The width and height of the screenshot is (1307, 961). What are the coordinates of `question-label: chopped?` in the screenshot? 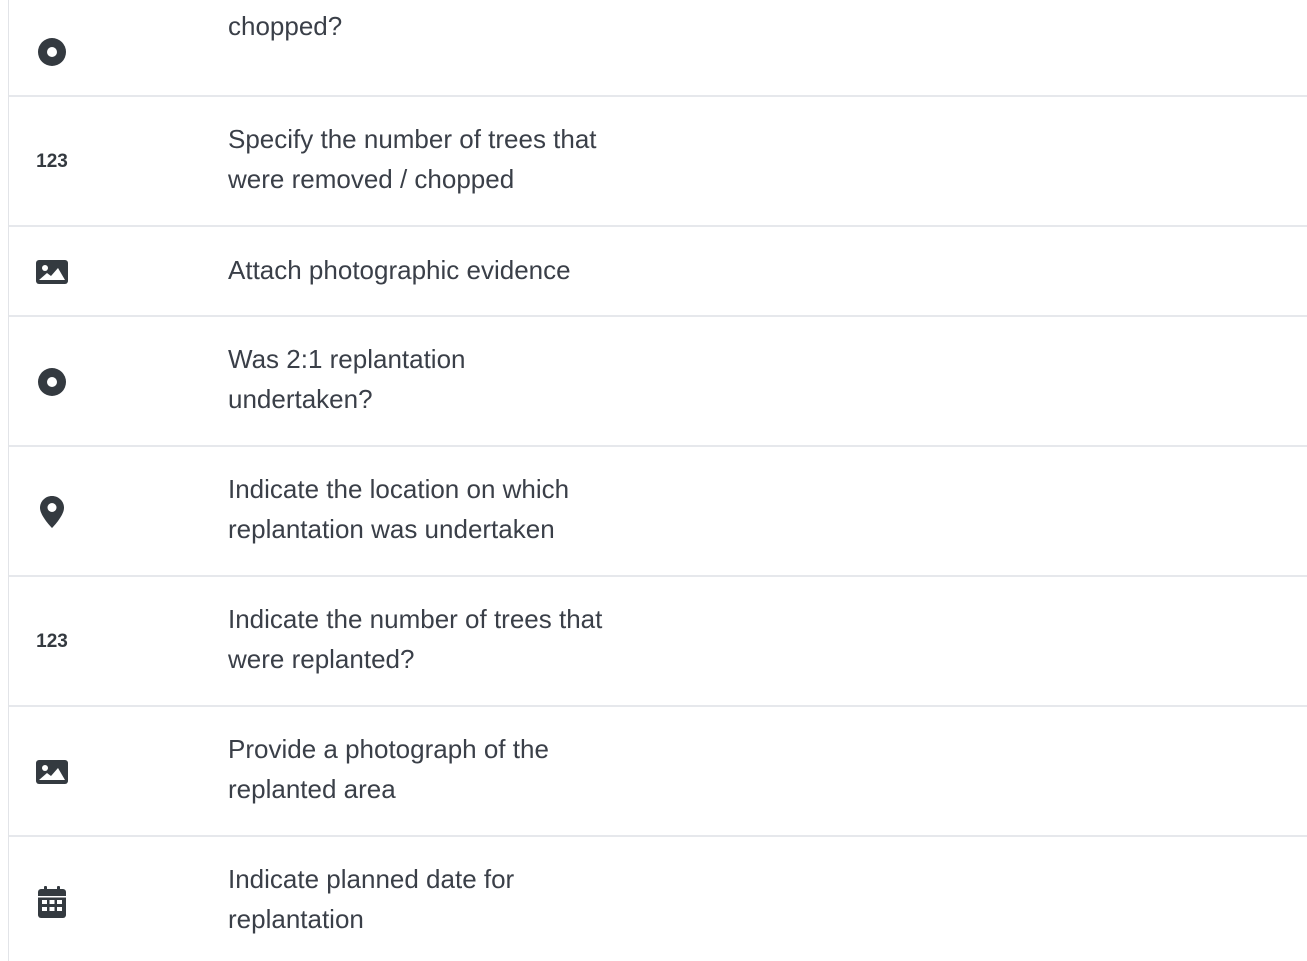 It's located at (285, 26).